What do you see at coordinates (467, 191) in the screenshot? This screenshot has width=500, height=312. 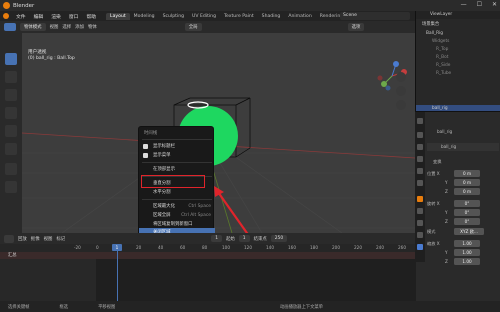 I see `location-z-field: 0 m` at bounding box center [467, 191].